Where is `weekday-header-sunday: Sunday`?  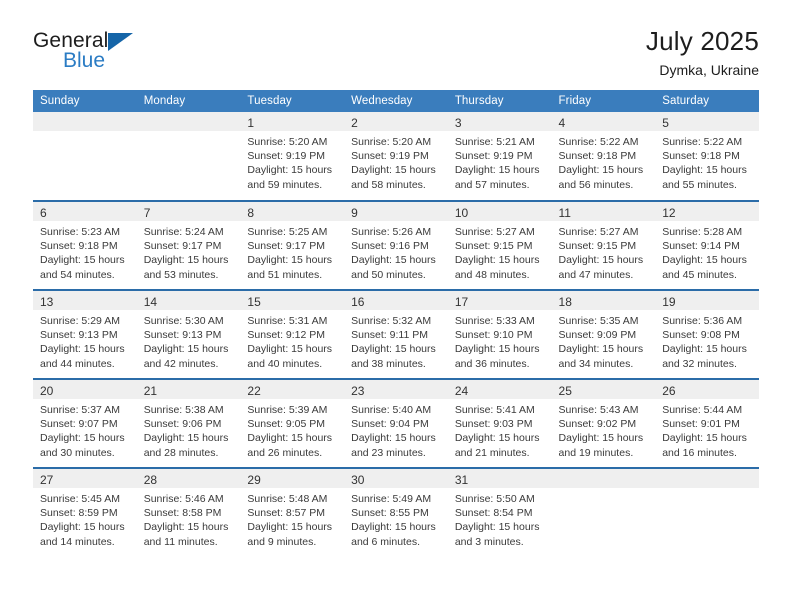 weekday-header-sunday: Sunday is located at coordinates (85, 101).